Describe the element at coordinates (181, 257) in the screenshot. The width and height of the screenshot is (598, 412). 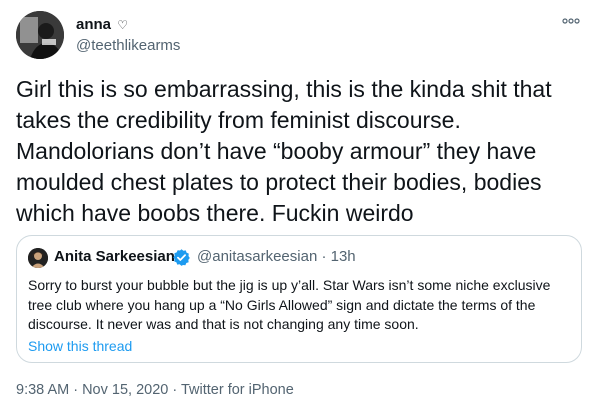
I see `verified-badge-icon` at that location.